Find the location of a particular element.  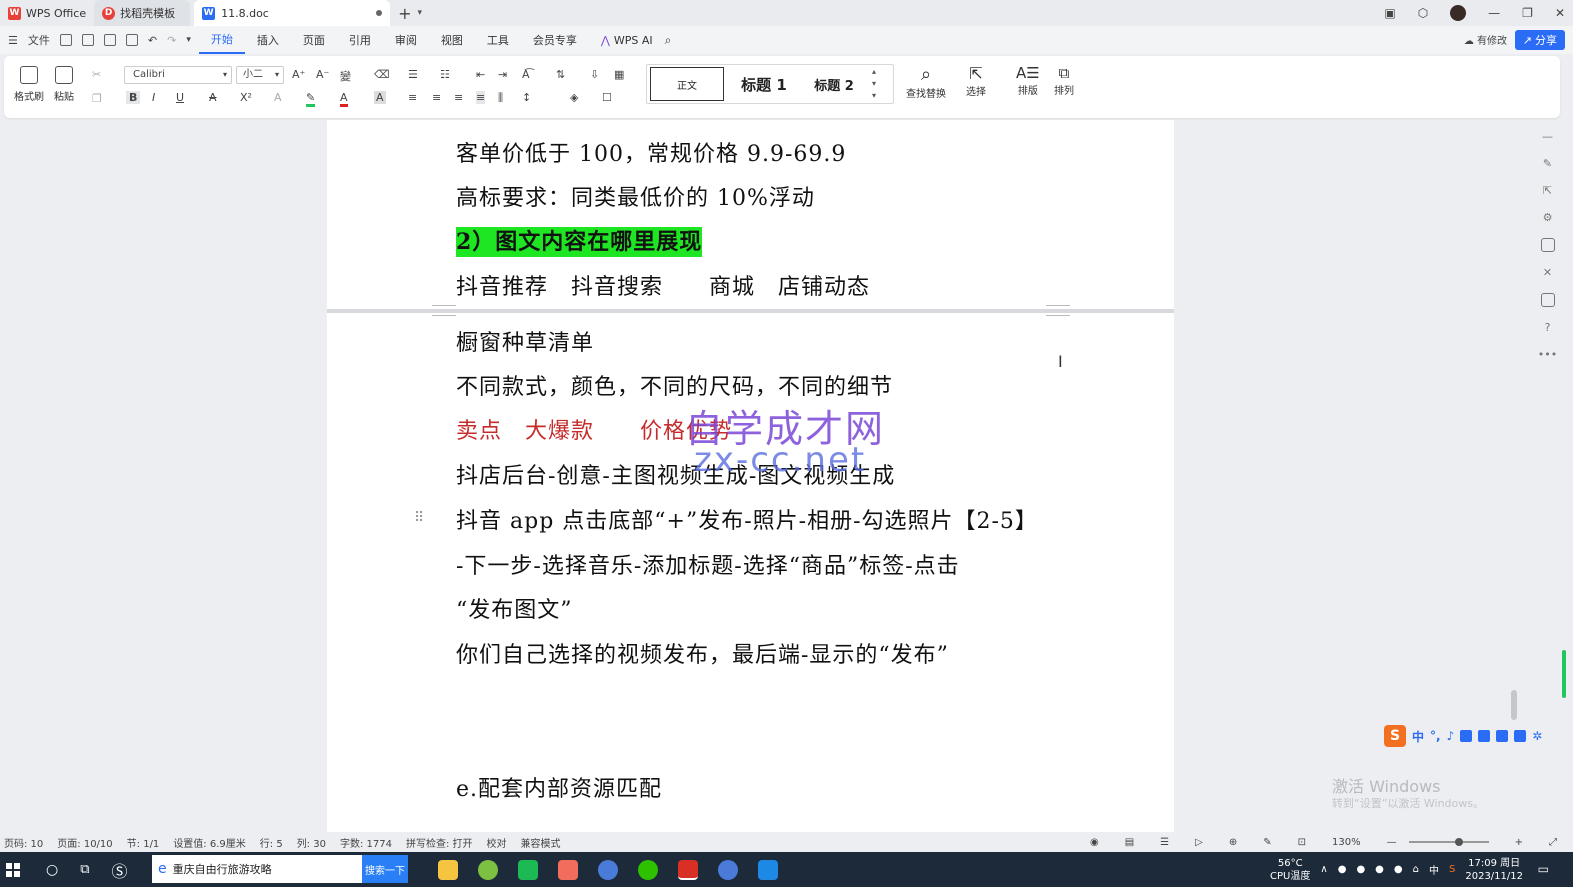

browser-icon is located at coordinates (608, 870).